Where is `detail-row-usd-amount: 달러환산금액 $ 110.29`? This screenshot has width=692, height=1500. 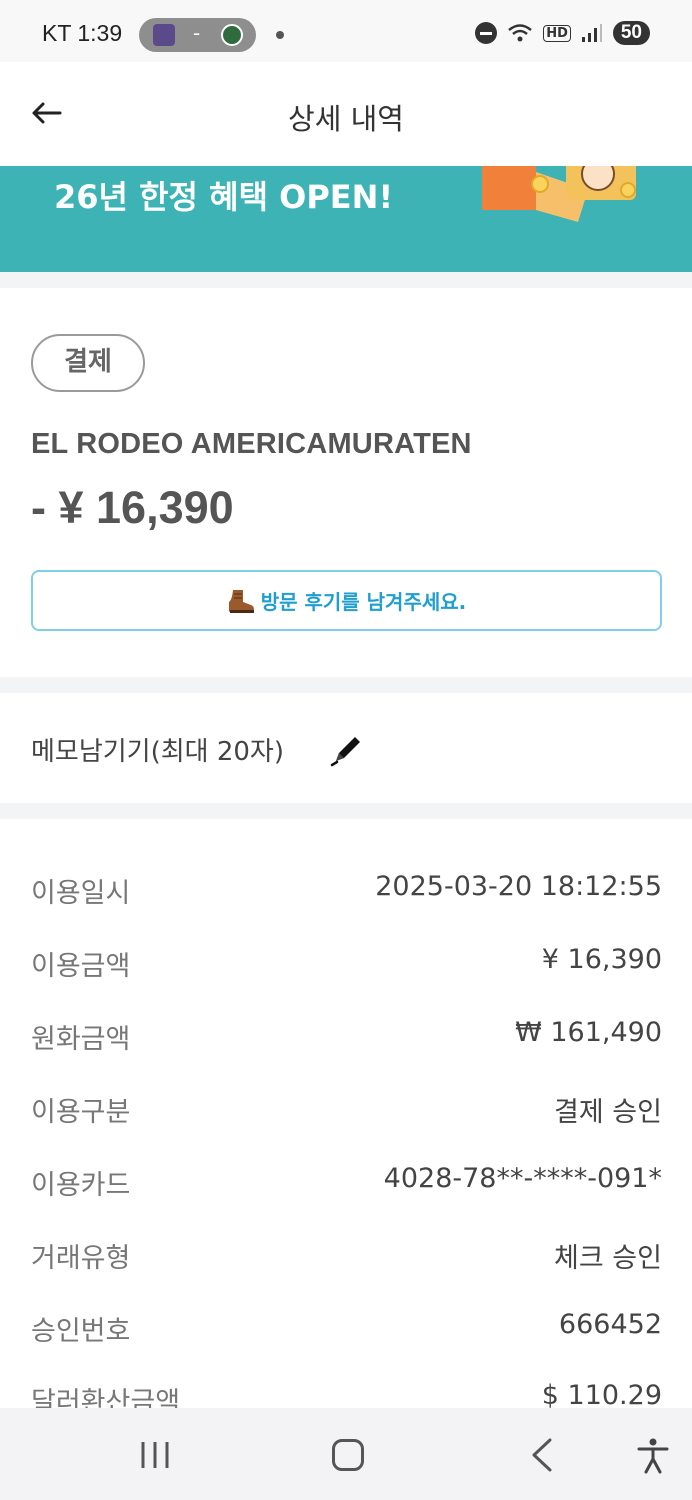
detail-row-usd-amount: 달러환산금액 $ 110.29 is located at coordinates (346, 1394).